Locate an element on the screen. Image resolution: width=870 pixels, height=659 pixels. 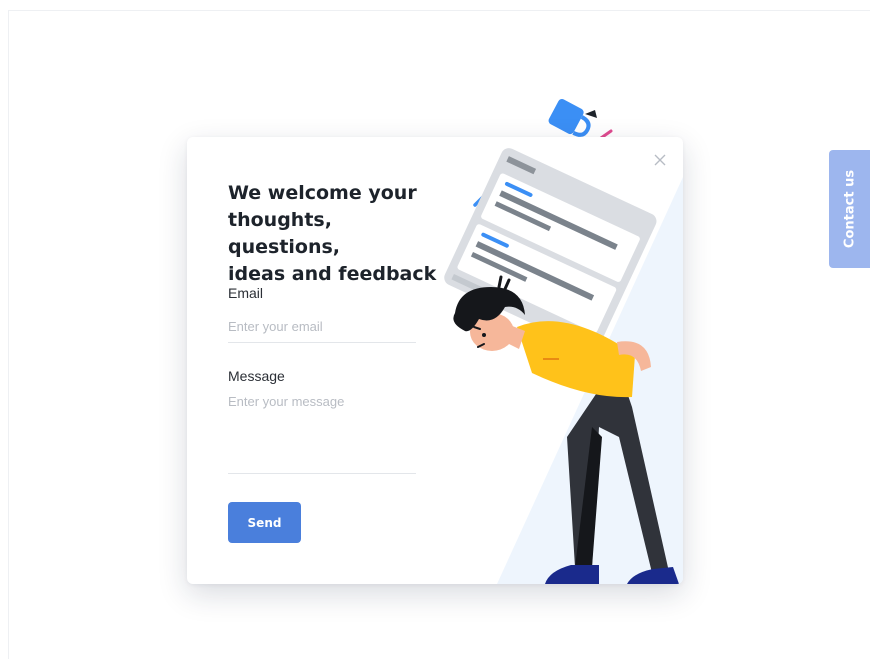
send-button: Send is located at coordinates (264, 522).